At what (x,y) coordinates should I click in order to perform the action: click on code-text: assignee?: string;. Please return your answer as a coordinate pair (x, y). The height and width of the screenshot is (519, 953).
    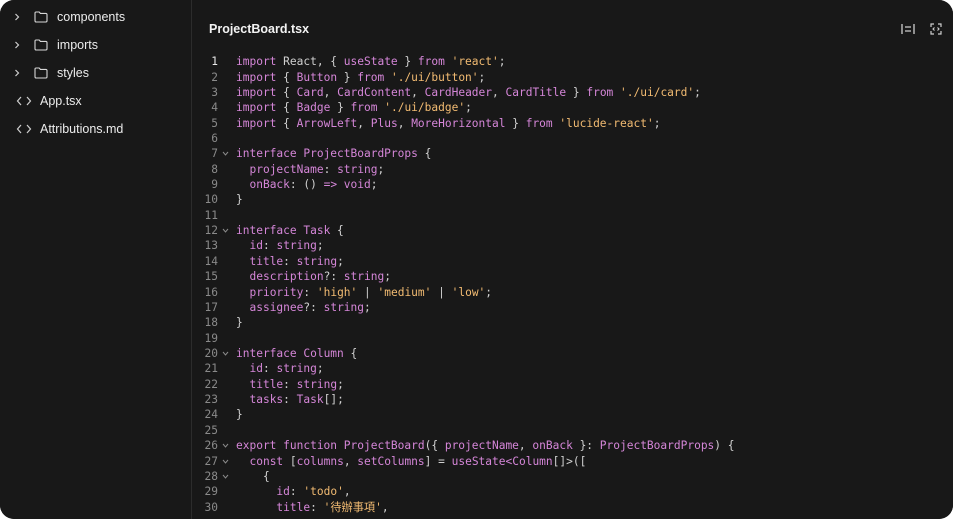
    Looking at the image, I should click on (303, 307).